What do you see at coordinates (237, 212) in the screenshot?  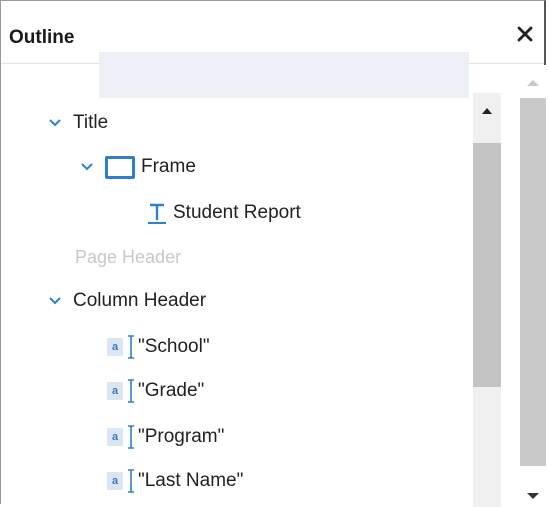 I see `tree-node-label: Student Report` at bounding box center [237, 212].